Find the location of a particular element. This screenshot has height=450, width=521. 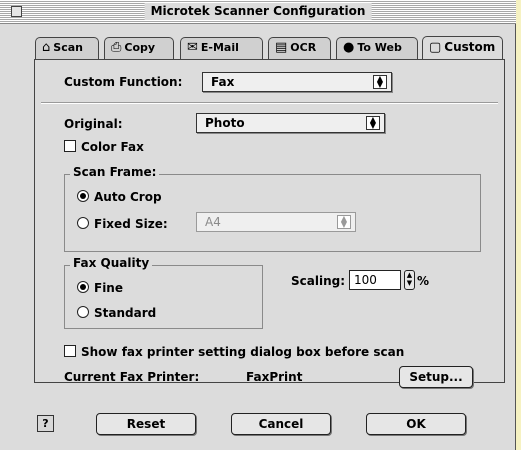

auto-crop-label: Auto Crop is located at coordinates (128, 197).